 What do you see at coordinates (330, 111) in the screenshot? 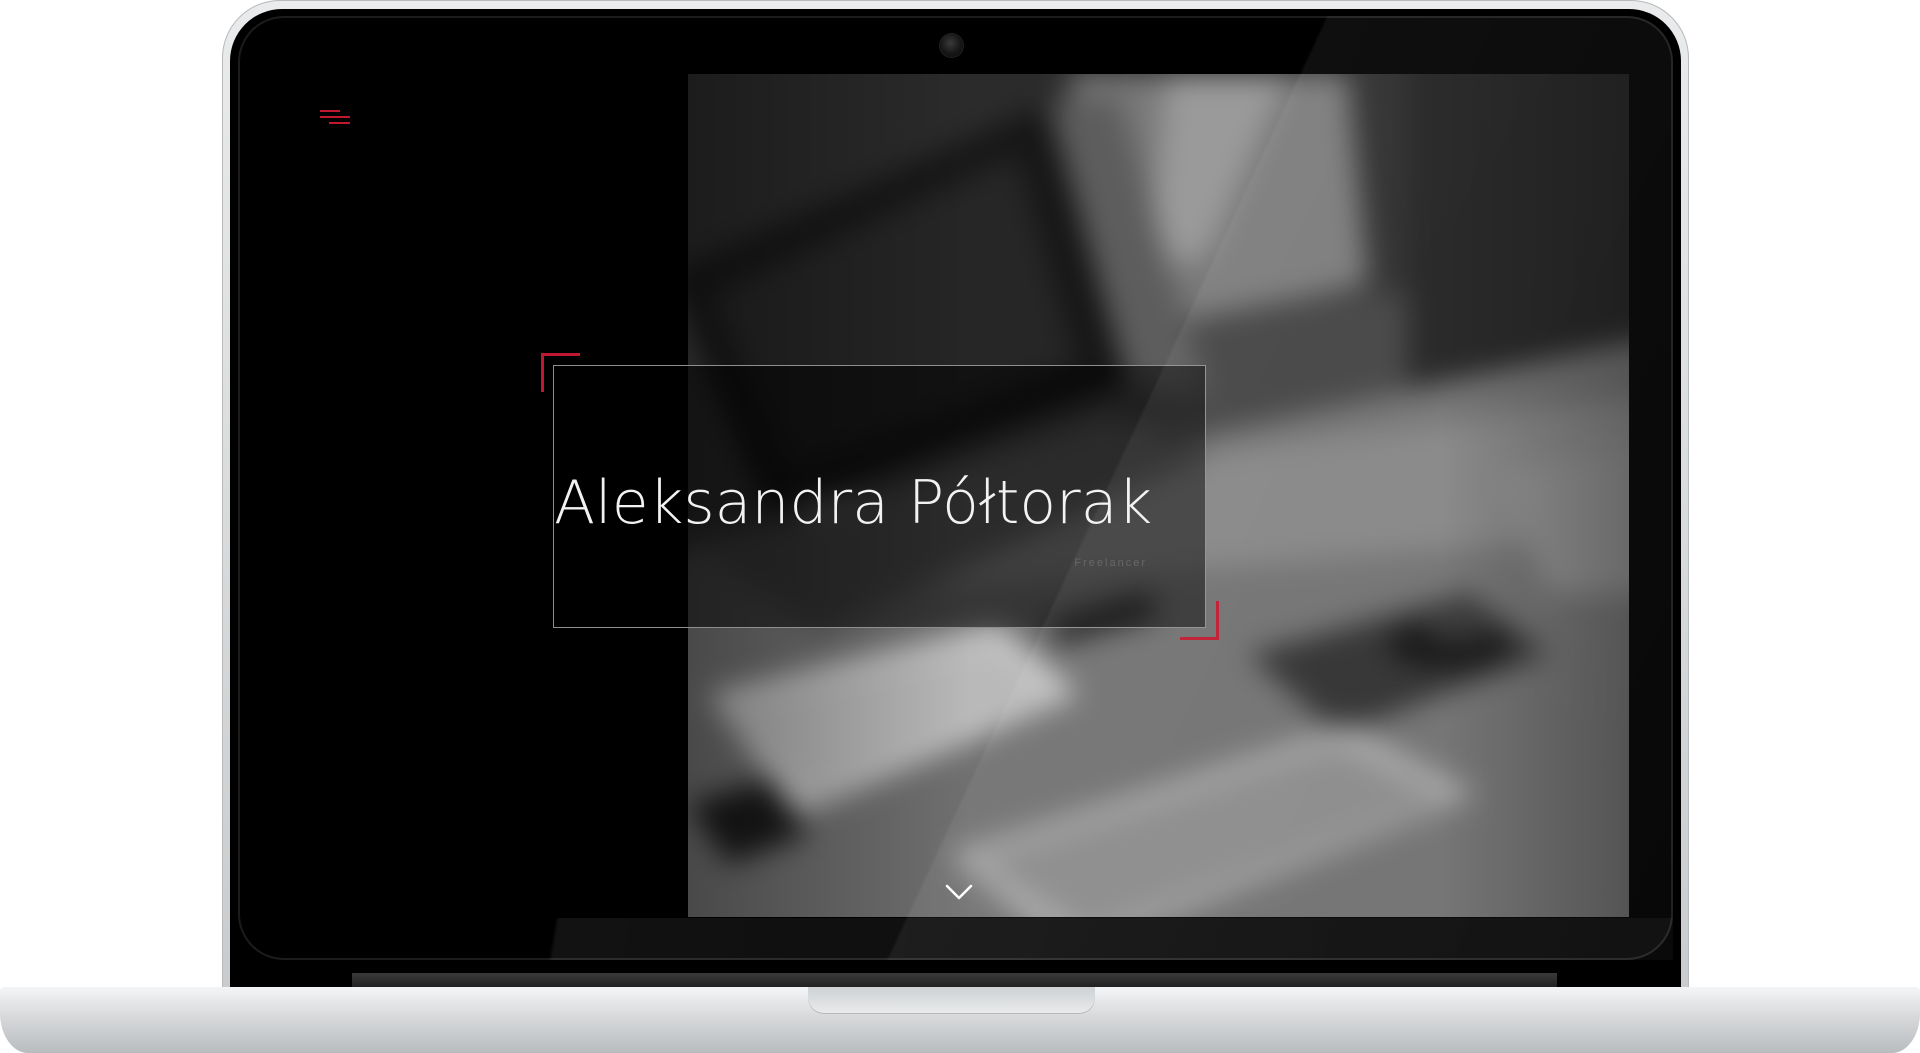
I see `menu-line-top` at bounding box center [330, 111].